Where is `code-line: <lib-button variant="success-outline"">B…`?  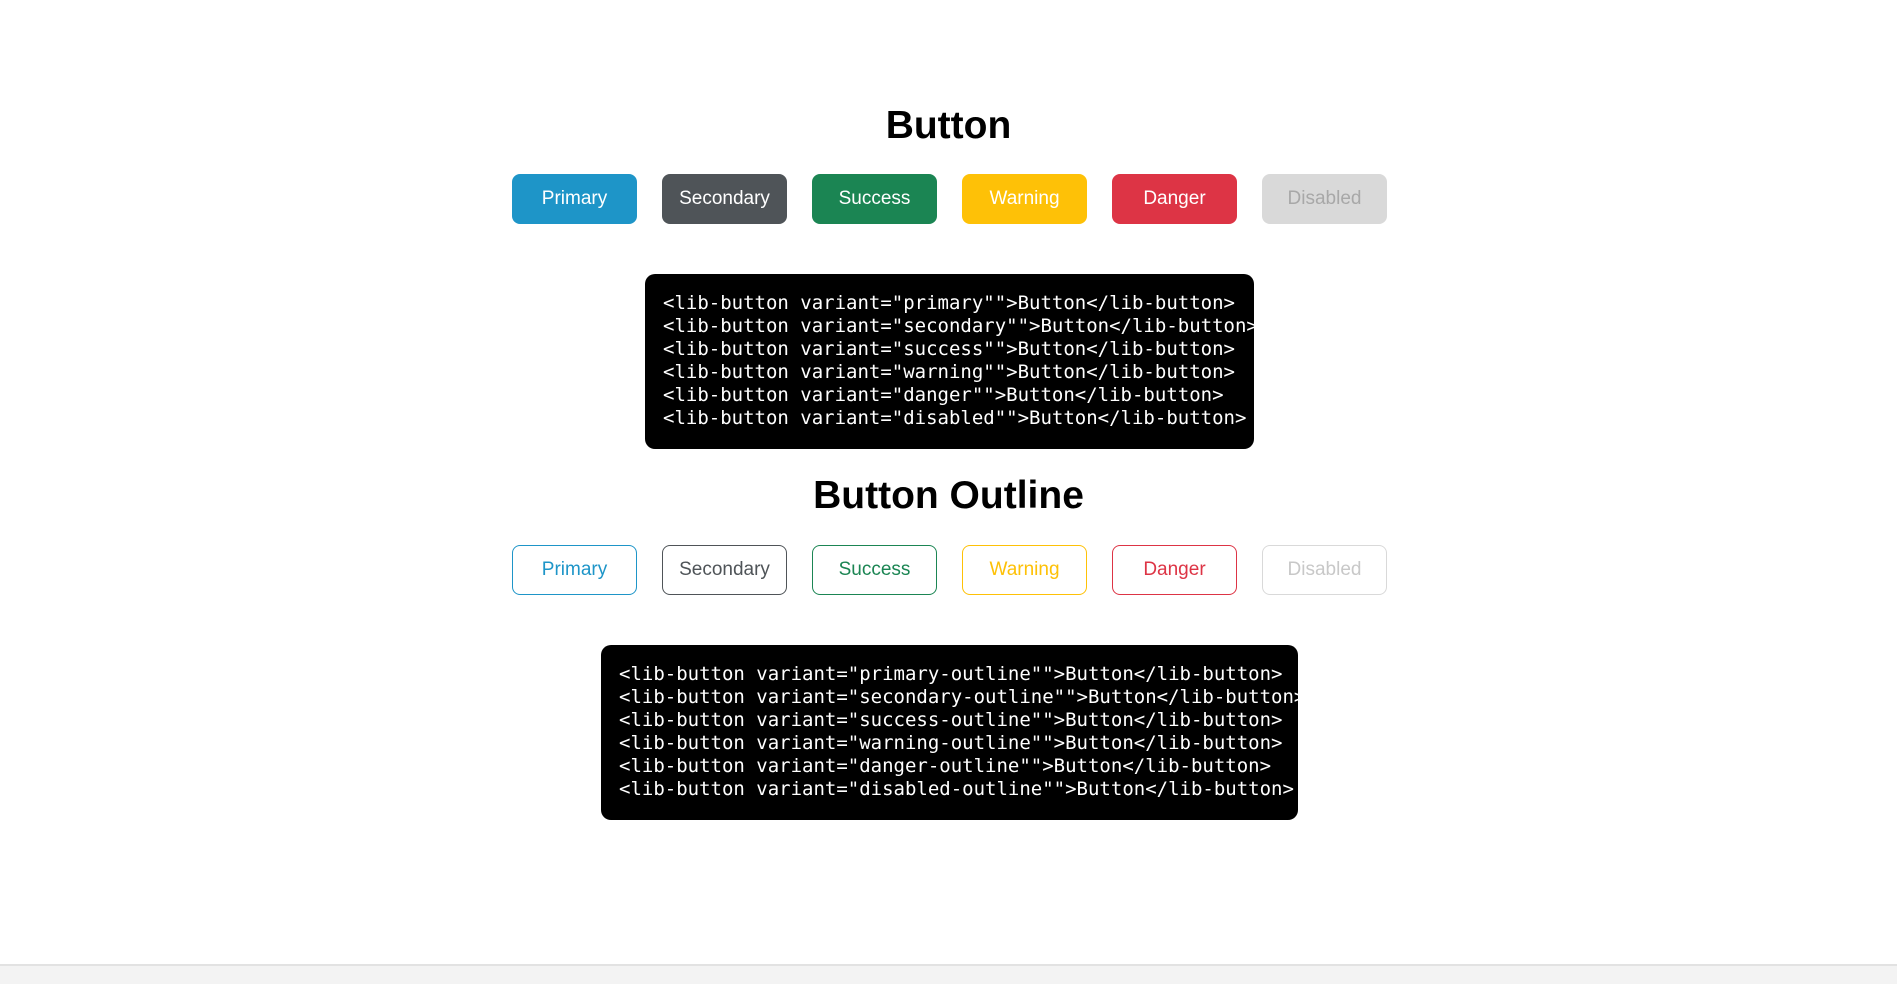
code-line: <lib-button variant="success-outline"">B… is located at coordinates (951, 720).